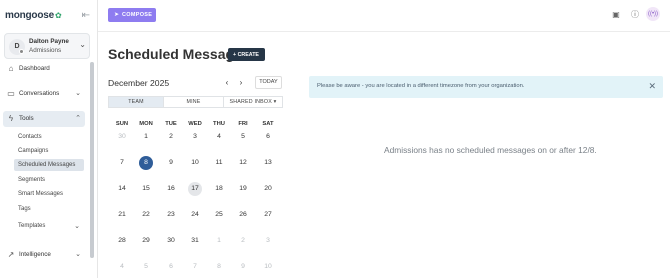 The height and width of the screenshot is (278, 670). I want to click on sidebar-item-dashboard: ⌂ Dashboard, so click(44, 69).